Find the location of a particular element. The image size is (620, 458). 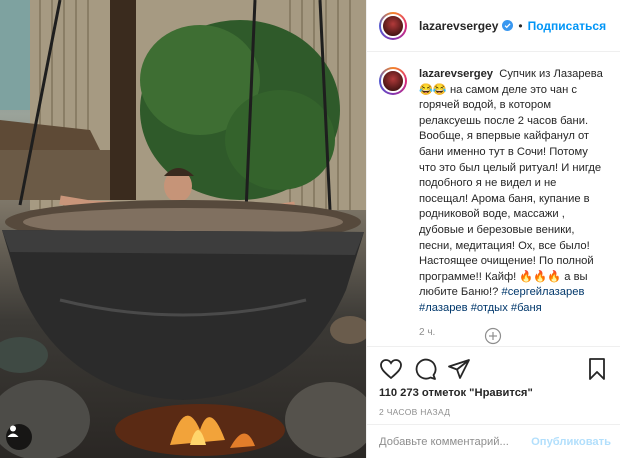

comment-form: Опубликовать is located at coordinates (493, 441).